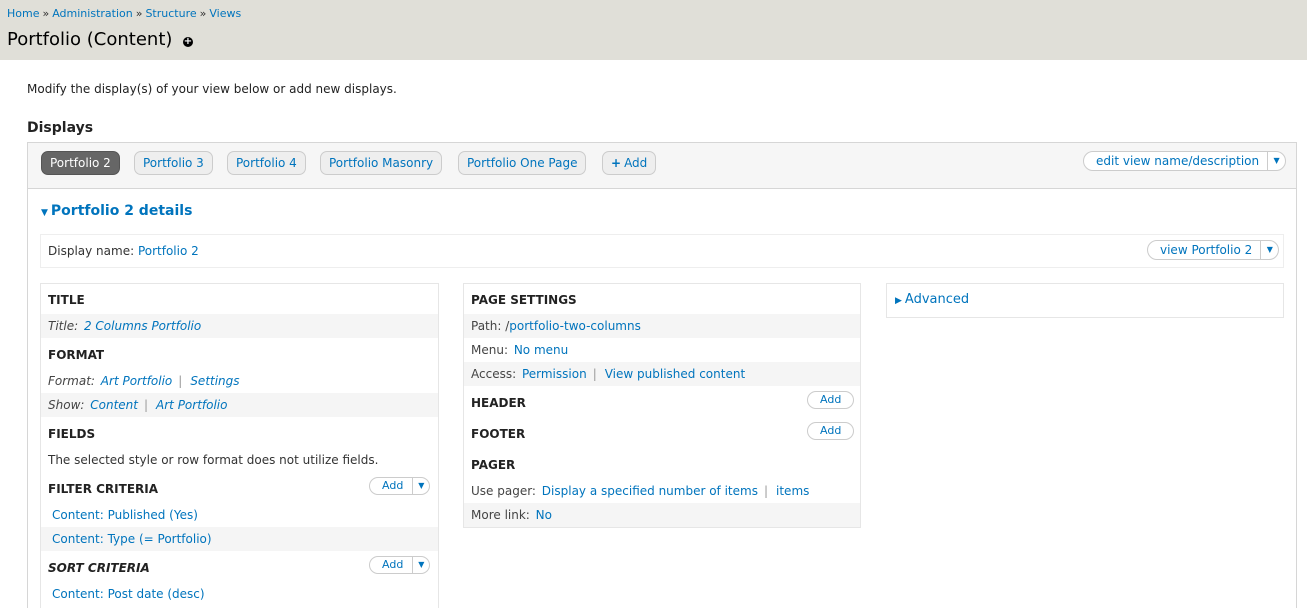 This screenshot has width=1307, height=608. Describe the element at coordinates (71, 381) in the screenshot. I see `format-label: Format:` at that location.